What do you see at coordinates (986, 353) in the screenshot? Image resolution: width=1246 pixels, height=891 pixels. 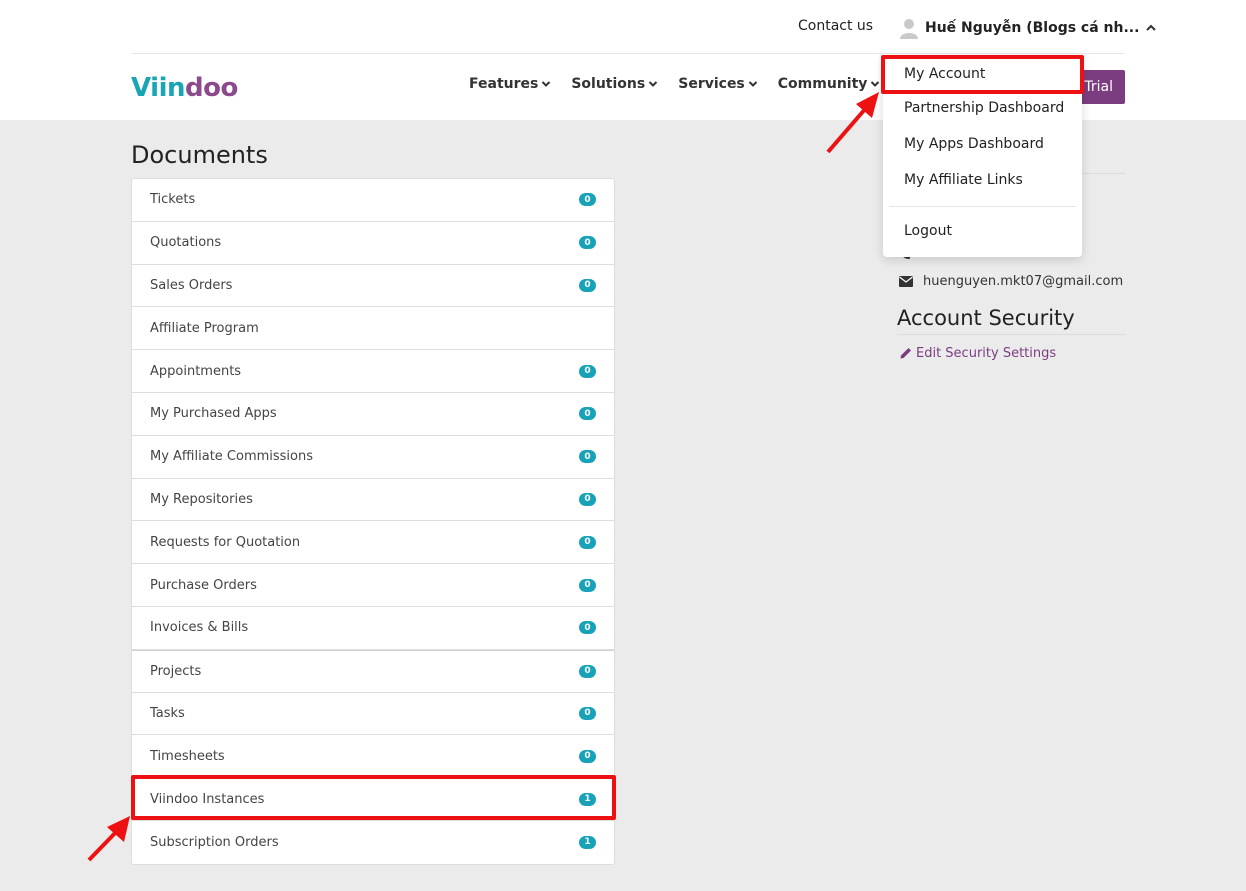 I see `edit-security-label: Edit Security Settings` at bounding box center [986, 353].